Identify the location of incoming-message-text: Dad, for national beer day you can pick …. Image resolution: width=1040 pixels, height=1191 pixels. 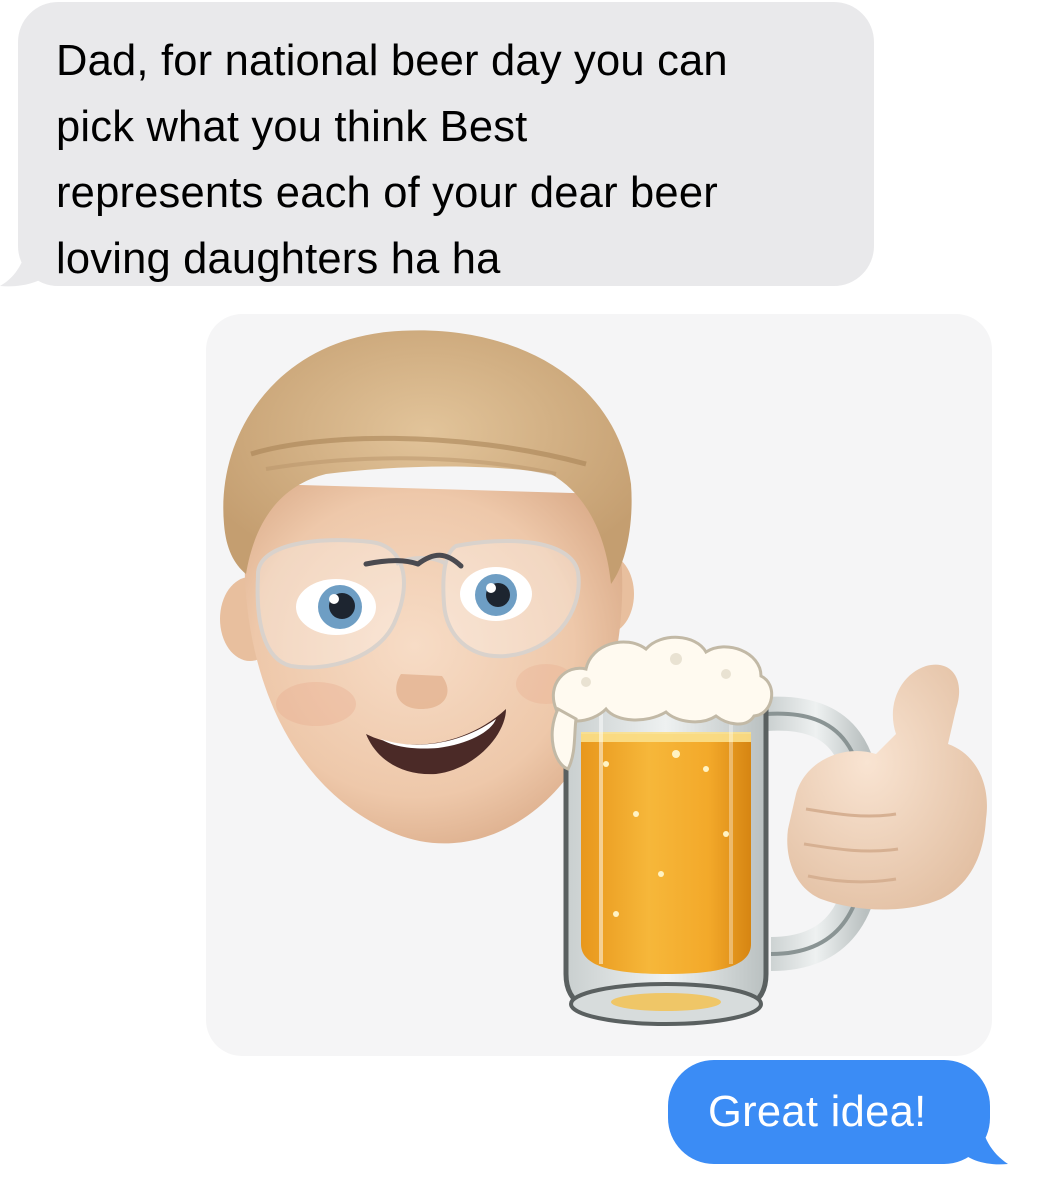
(392, 160).